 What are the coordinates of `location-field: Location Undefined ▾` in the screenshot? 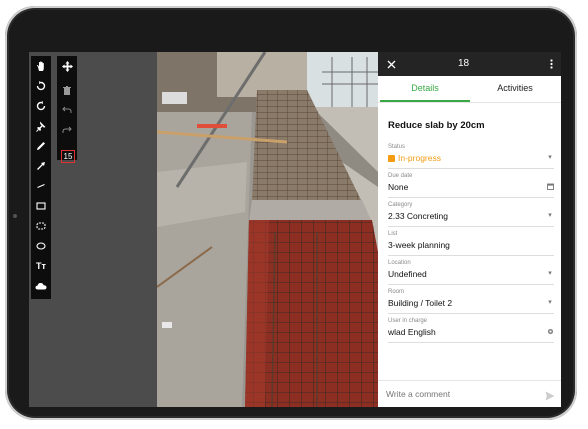 It's located at (471, 272).